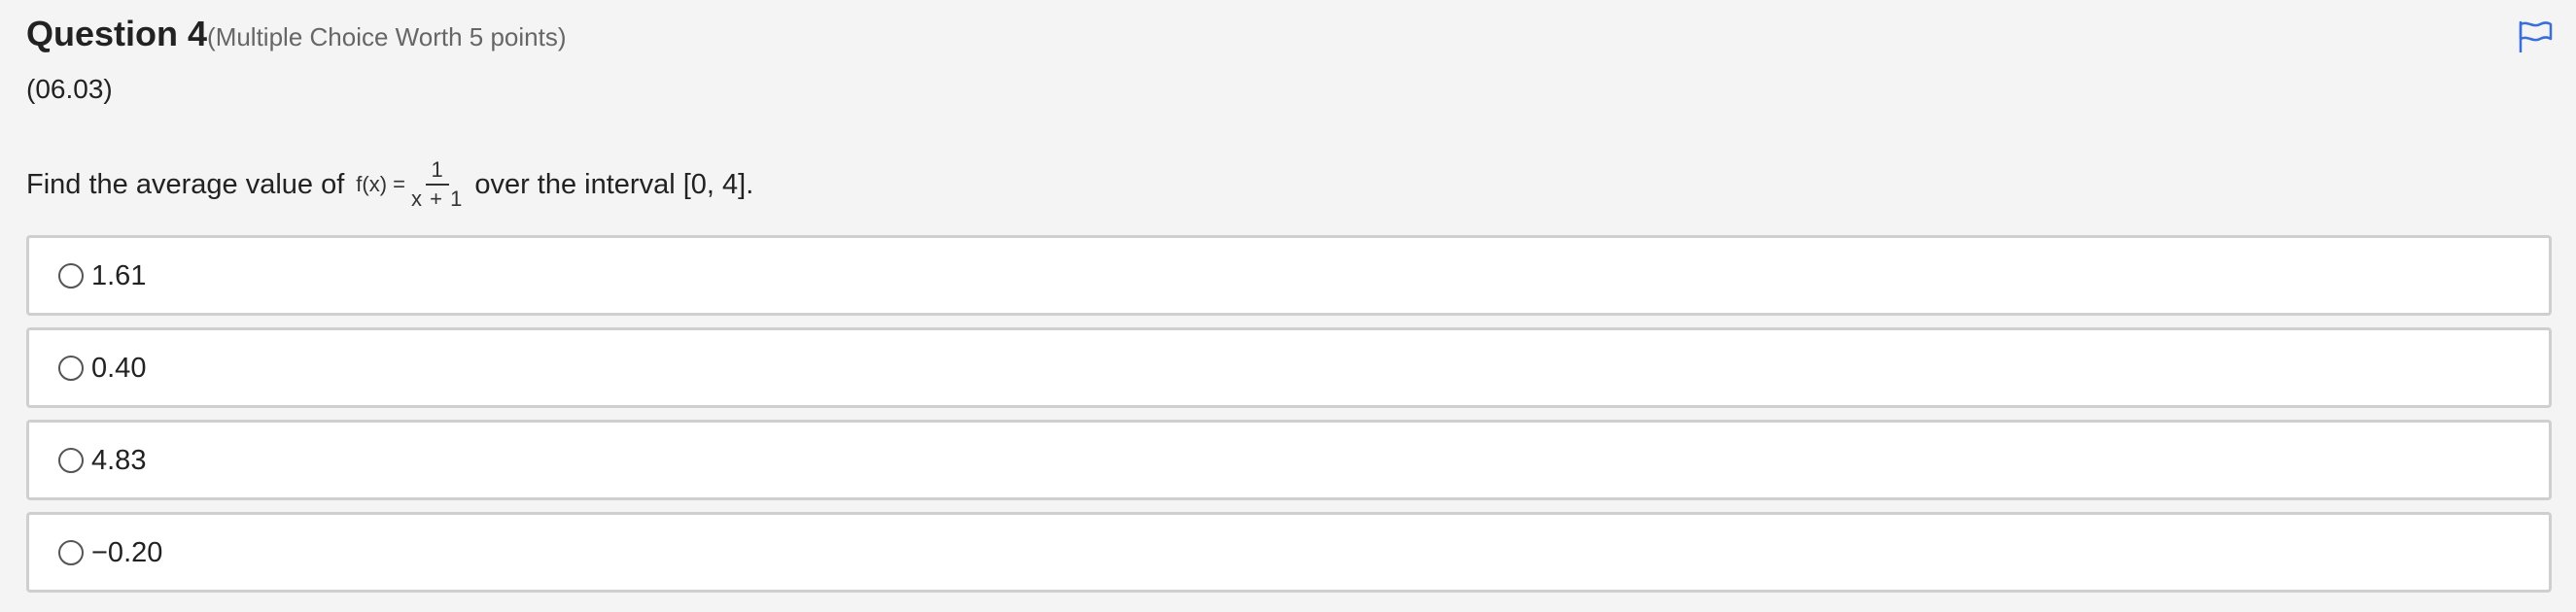 This screenshot has height=612, width=2576. Describe the element at coordinates (69, 89) in the screenshot. I see `question-code: (06.03)` at that location.